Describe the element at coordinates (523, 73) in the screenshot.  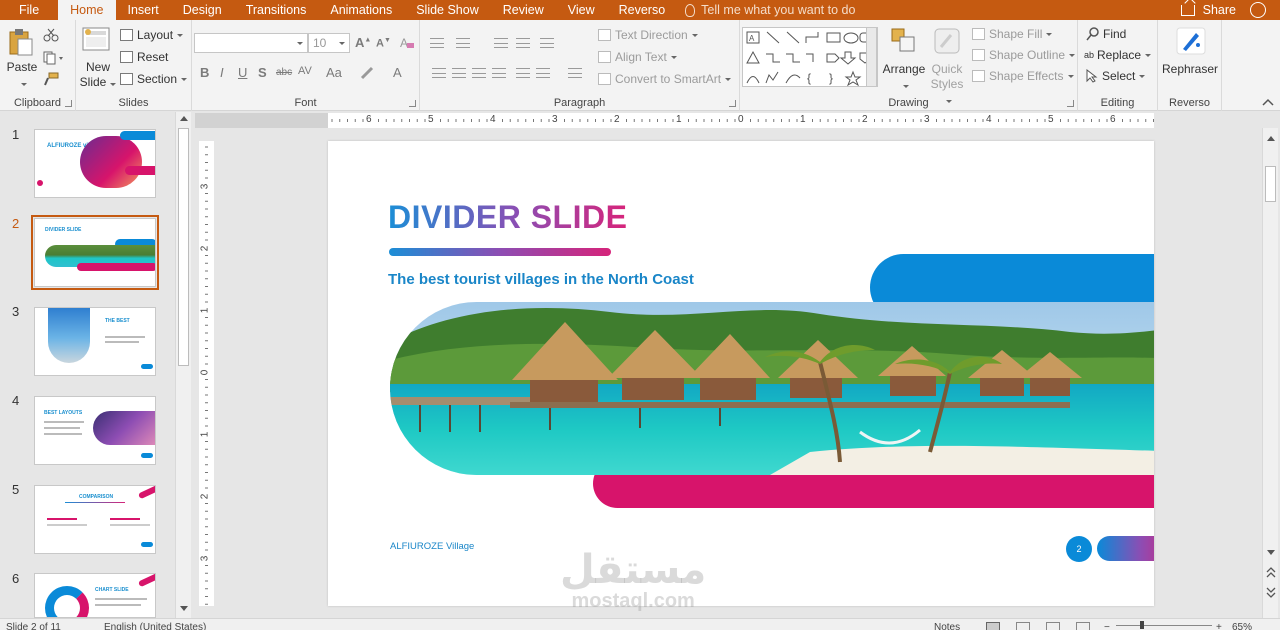
I see `rtl-icon` at that location.